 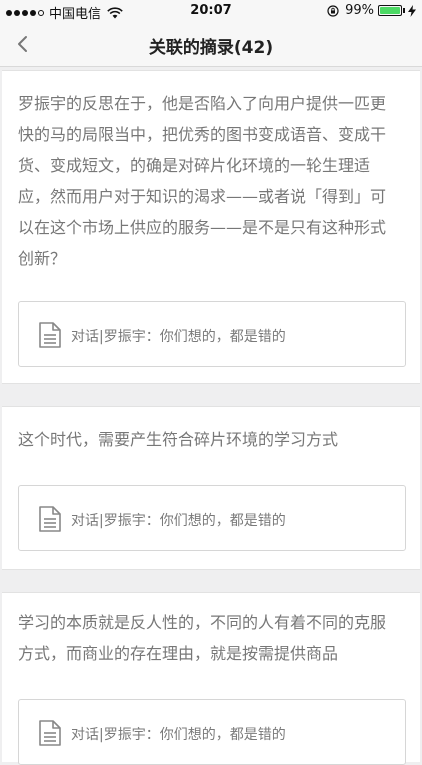 I want to click on status-right: 99%, so click(x=371, y=10).